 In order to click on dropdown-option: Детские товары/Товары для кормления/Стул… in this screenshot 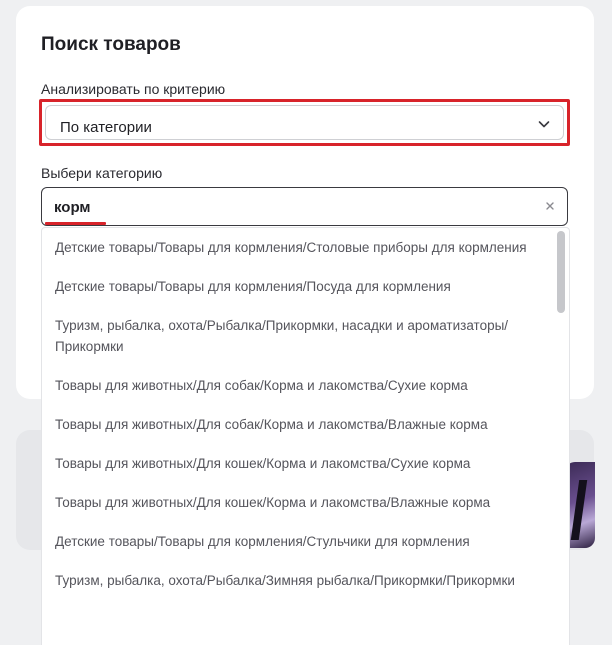, I will do `click(305, 541)`.